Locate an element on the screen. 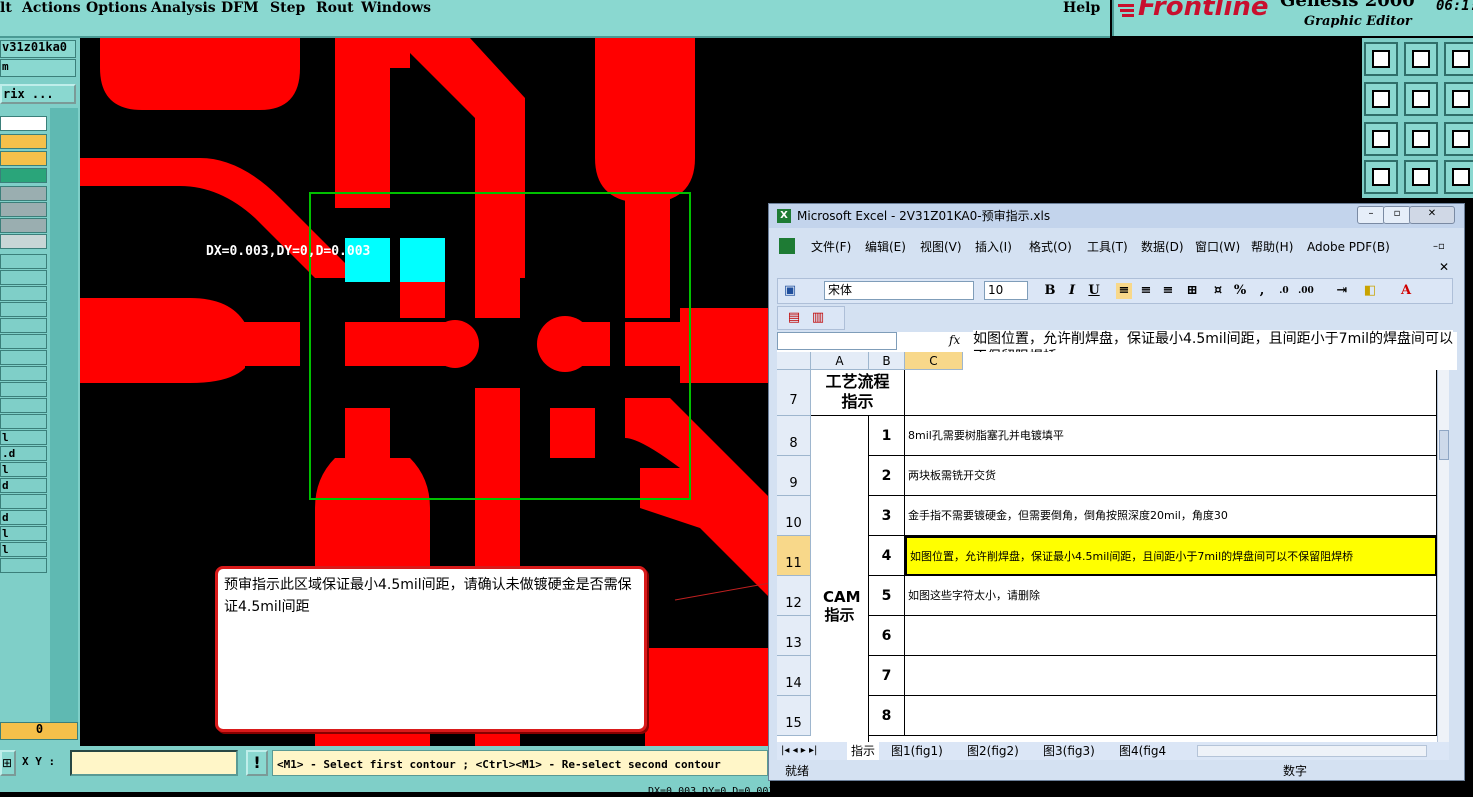  pdf-icon: ▤ is located at coordinates (794, 318).